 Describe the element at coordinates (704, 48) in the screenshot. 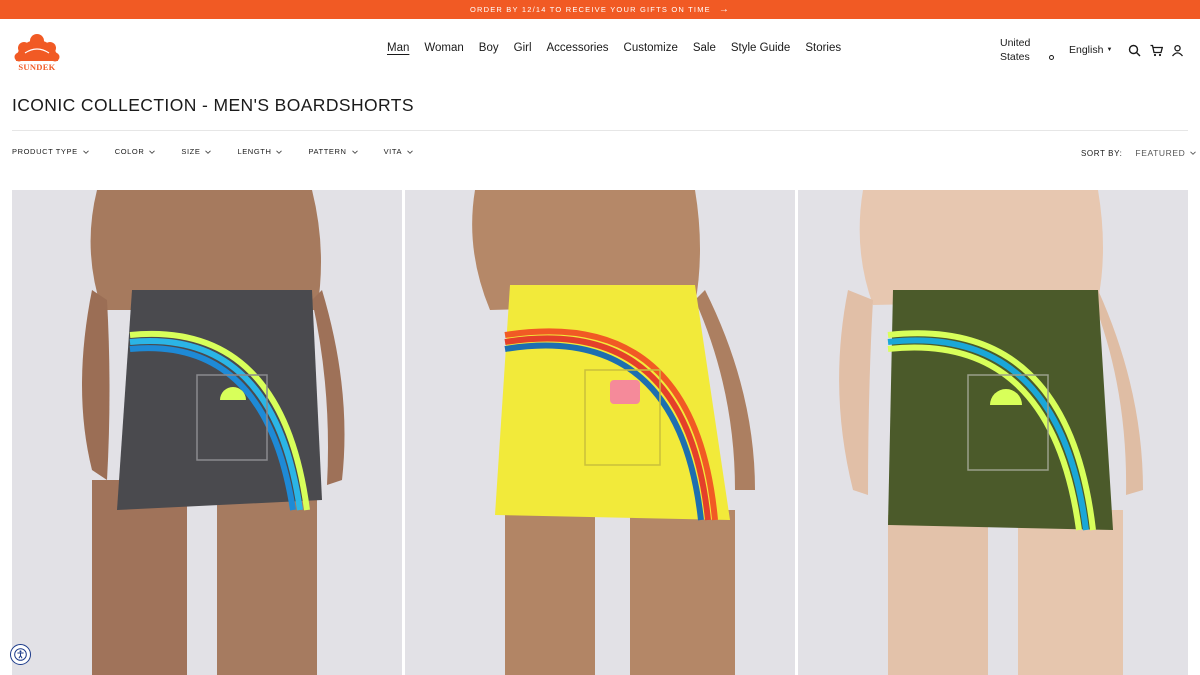

I see `nav-item-sale: Sale` at that location.